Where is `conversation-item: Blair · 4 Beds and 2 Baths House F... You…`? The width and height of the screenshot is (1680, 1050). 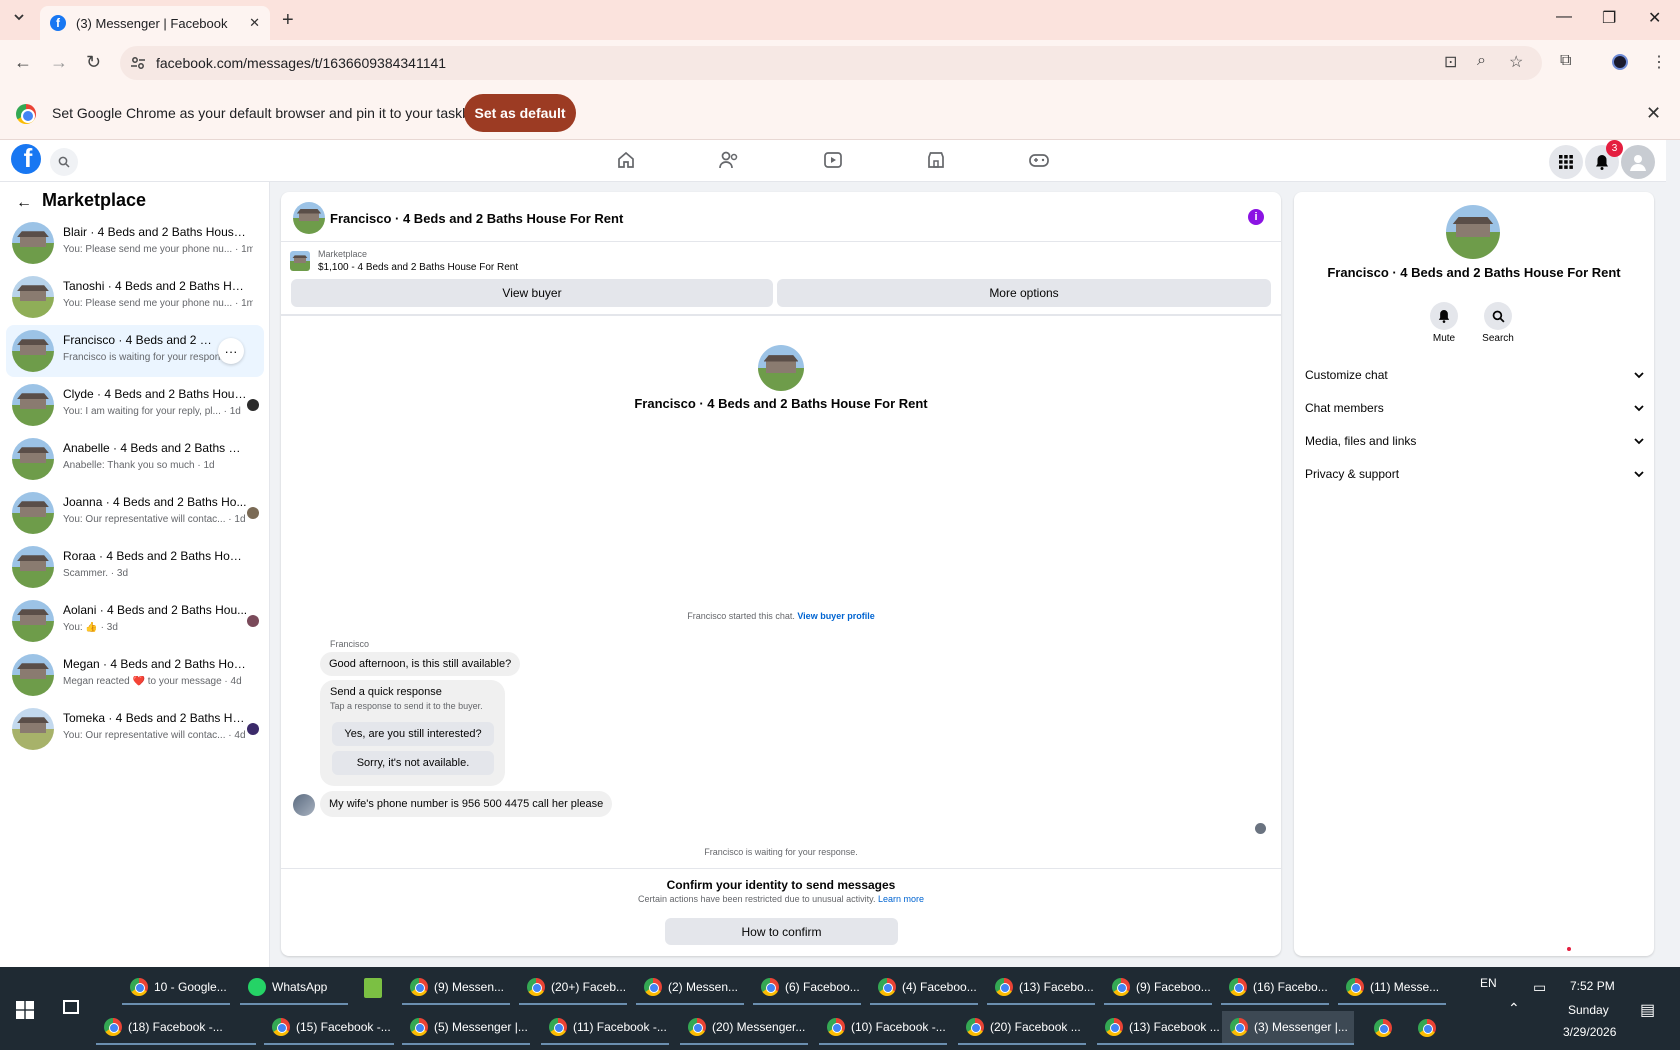 conversation-item: Blair · 4 Beds and 2 Baths House F... You… is located at coordinates (135, 243).